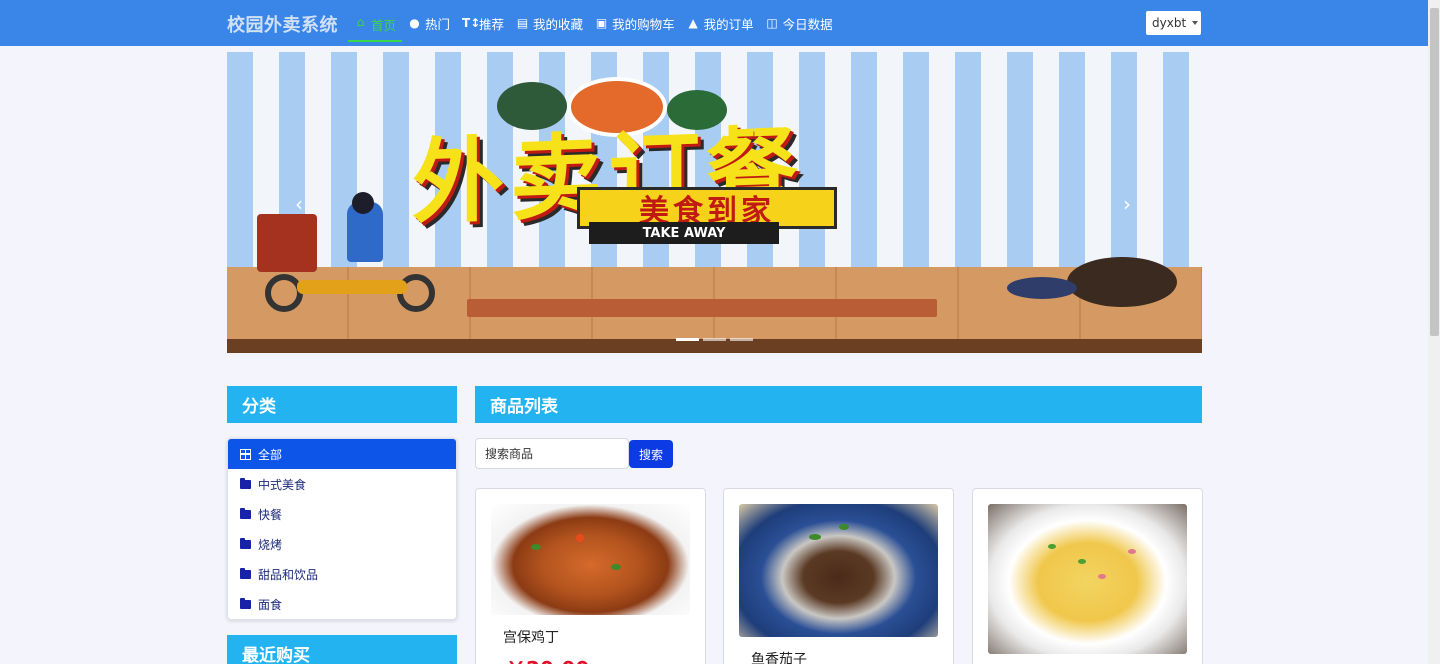 The image size is (1440, 664). I want to click on text-height-icon: T↕, so click(471, 23).